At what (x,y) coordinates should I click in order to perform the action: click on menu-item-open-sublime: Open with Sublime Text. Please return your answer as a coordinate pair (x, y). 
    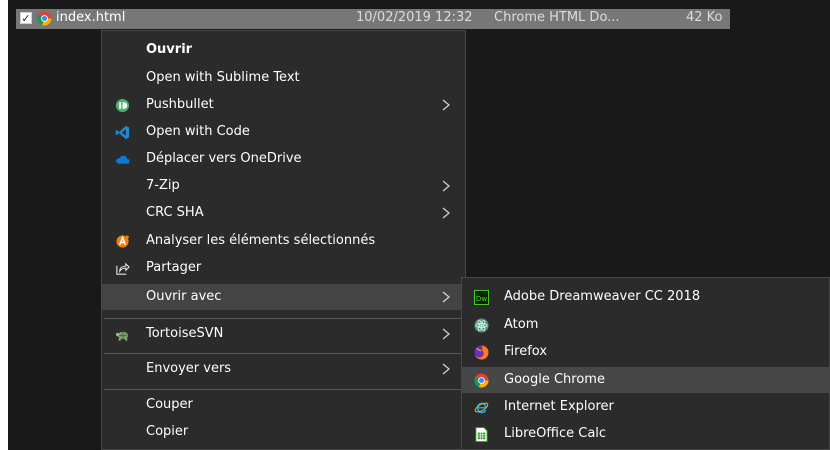
    Looking at the image, I should click on (283, 78).